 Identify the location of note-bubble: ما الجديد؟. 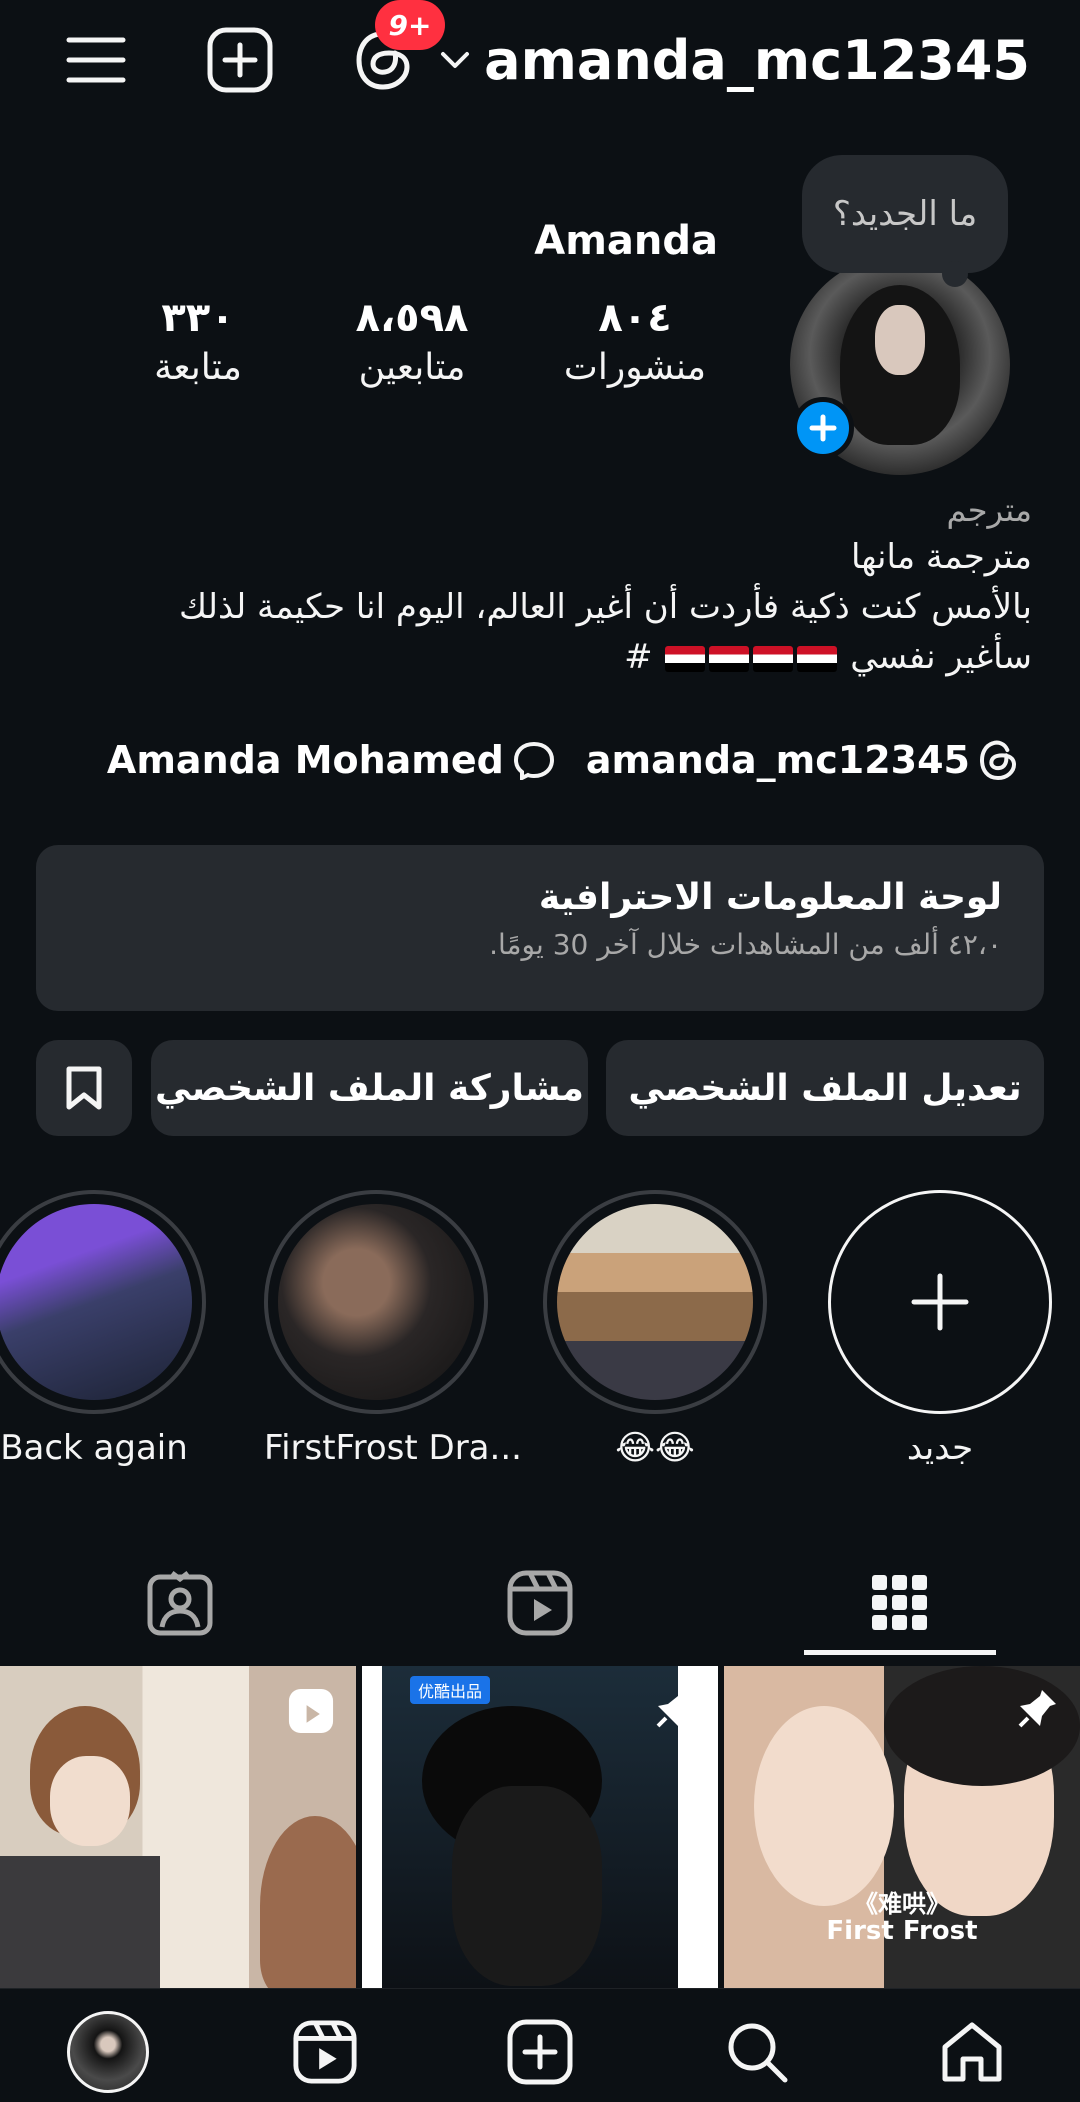
(905, 221).